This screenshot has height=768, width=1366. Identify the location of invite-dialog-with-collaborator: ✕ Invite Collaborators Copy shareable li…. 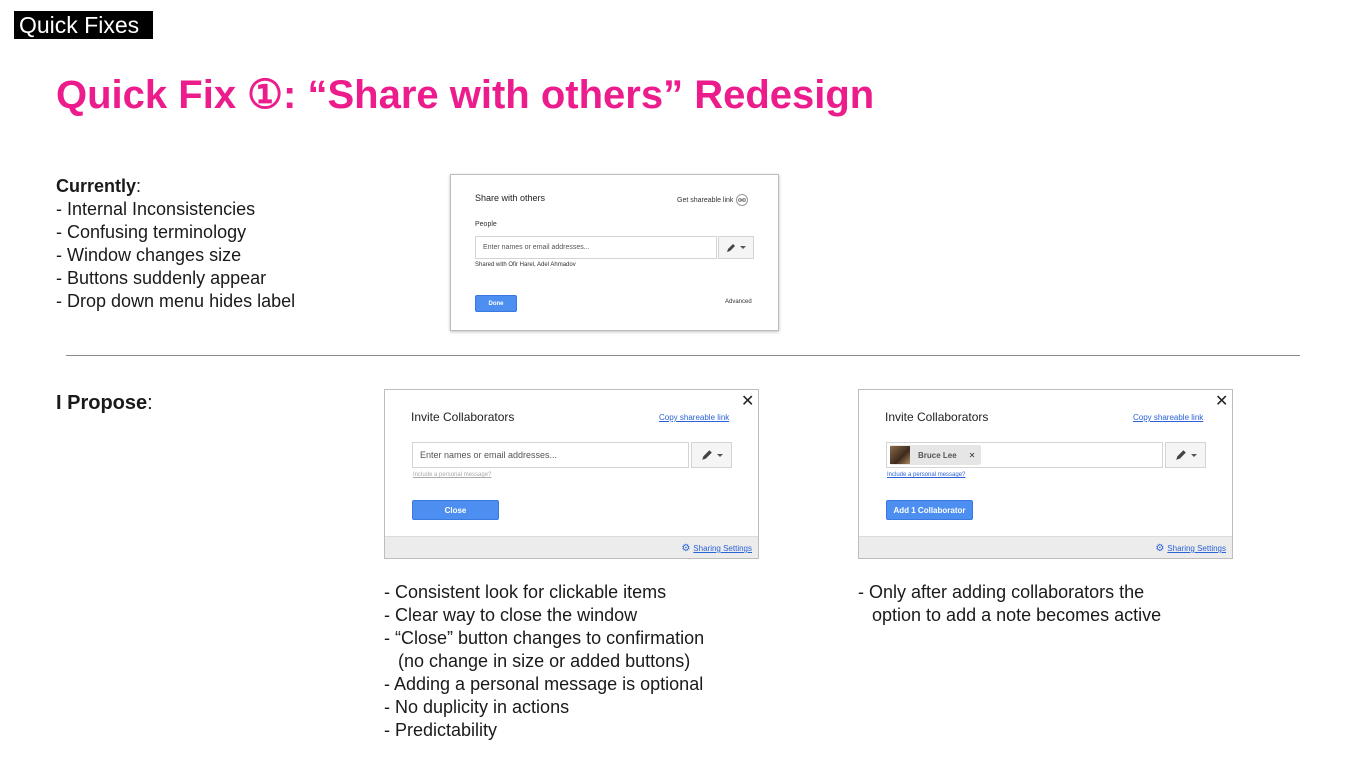
(1045, 474).